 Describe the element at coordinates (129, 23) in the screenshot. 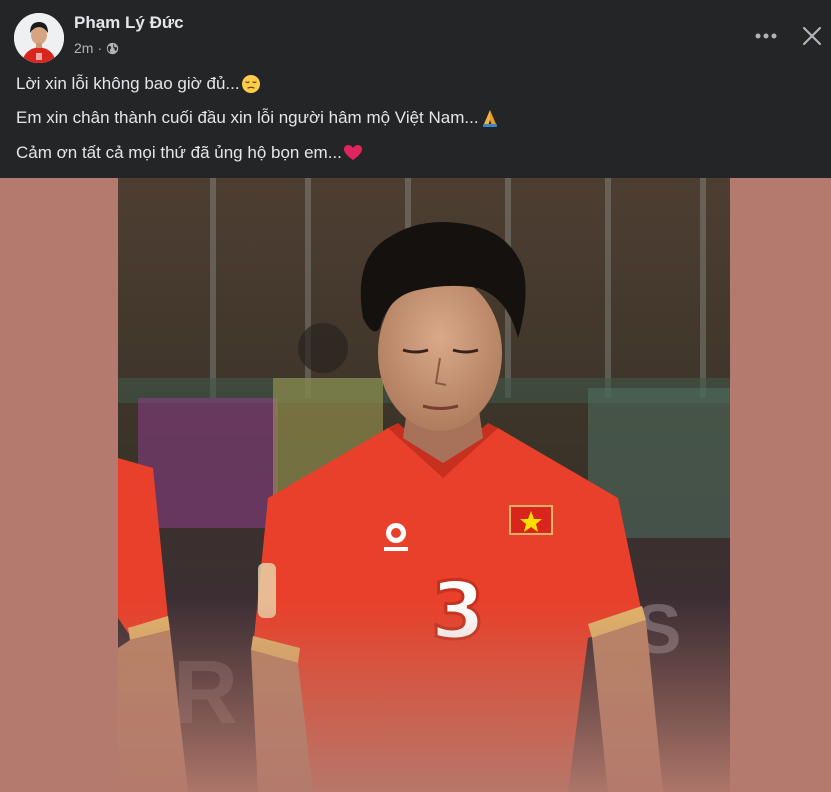

I see `author-name: Phạm Lý Đức` at that location.